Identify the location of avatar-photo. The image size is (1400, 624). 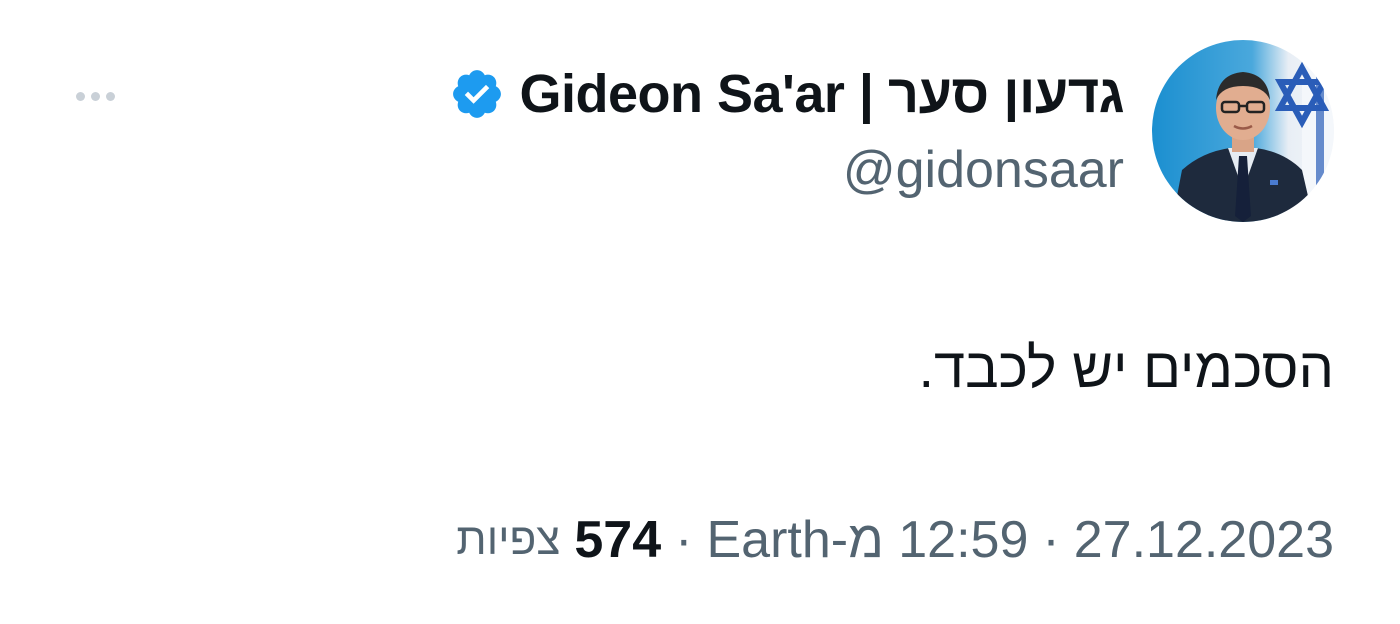
(1243, 131).